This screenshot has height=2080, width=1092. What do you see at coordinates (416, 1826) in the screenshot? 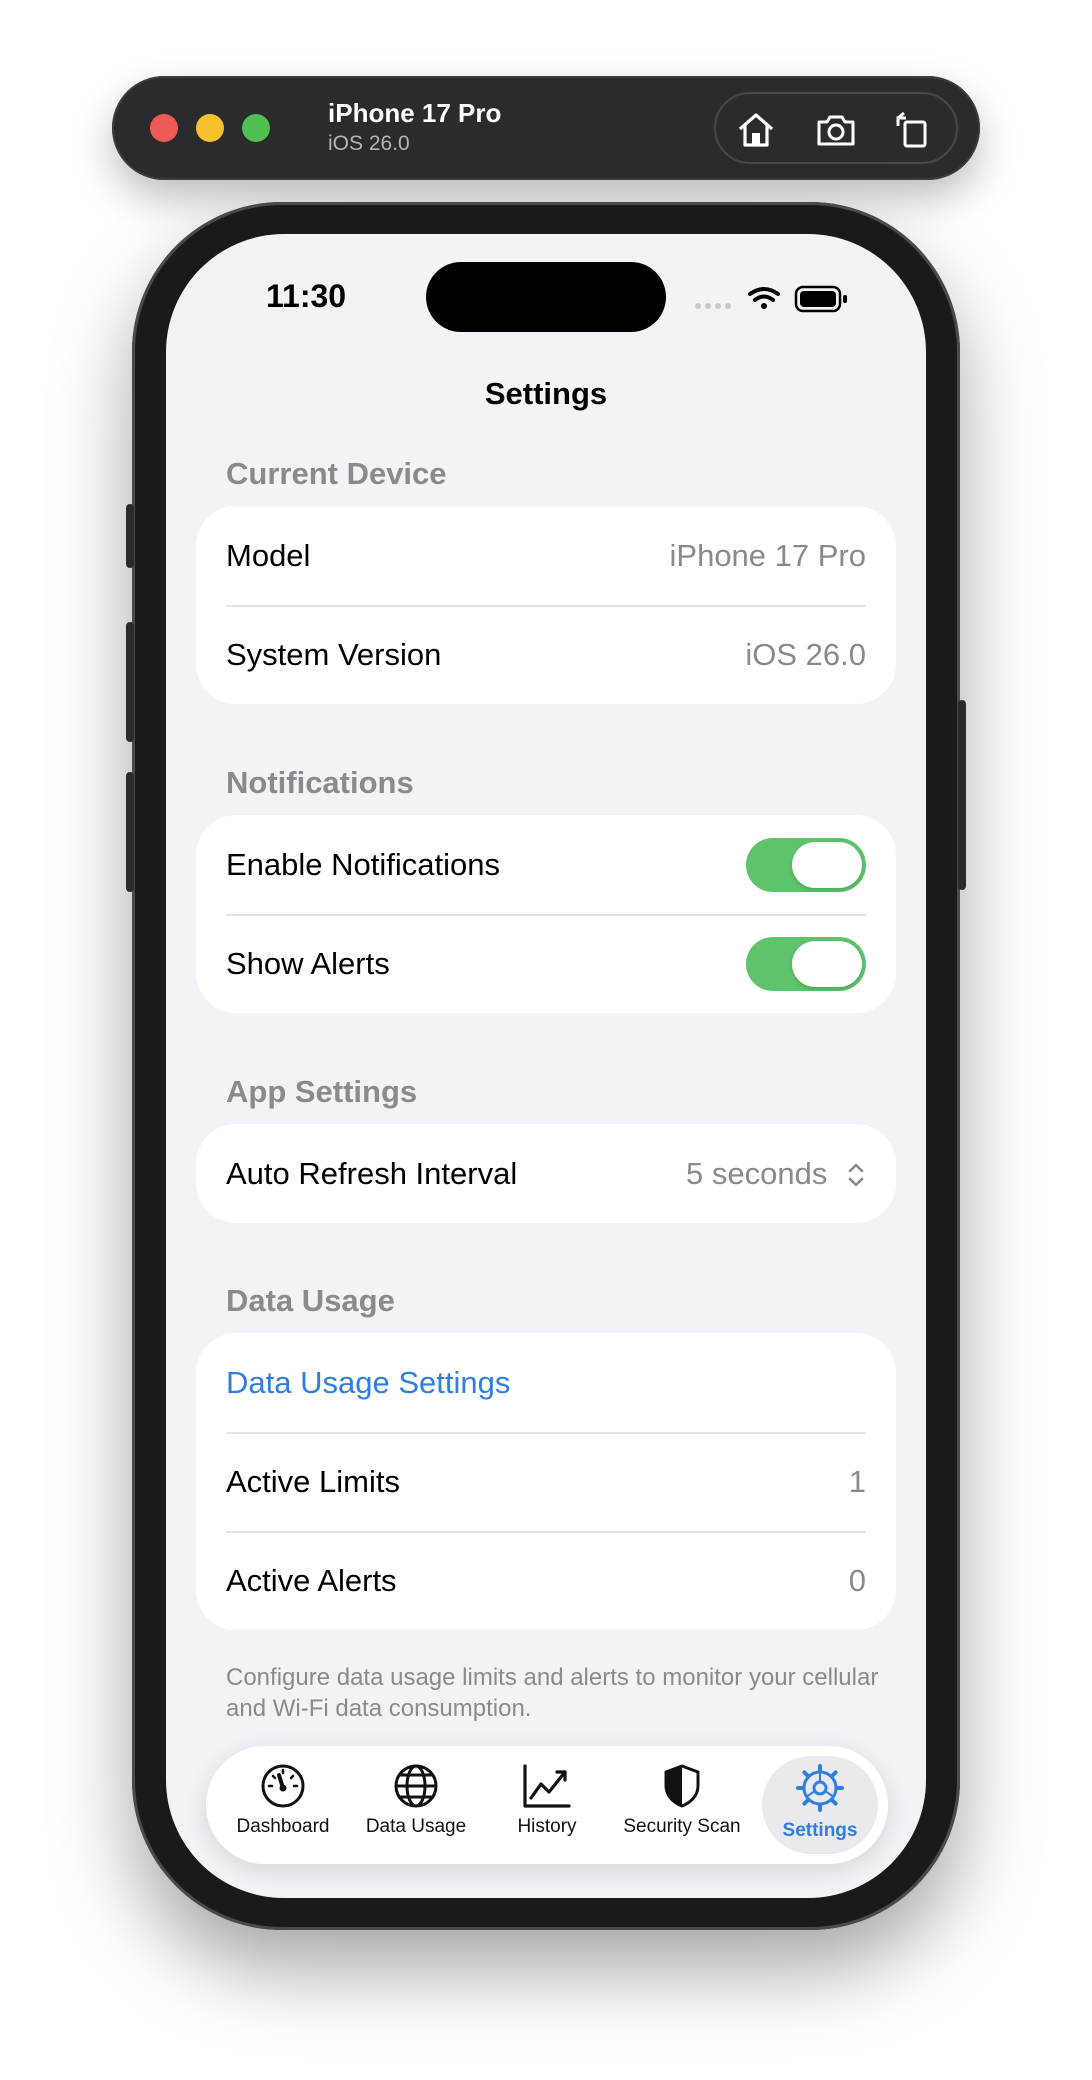
I see `tab-data-usage-label: Data Usage` at bounding box center [416, 1826].